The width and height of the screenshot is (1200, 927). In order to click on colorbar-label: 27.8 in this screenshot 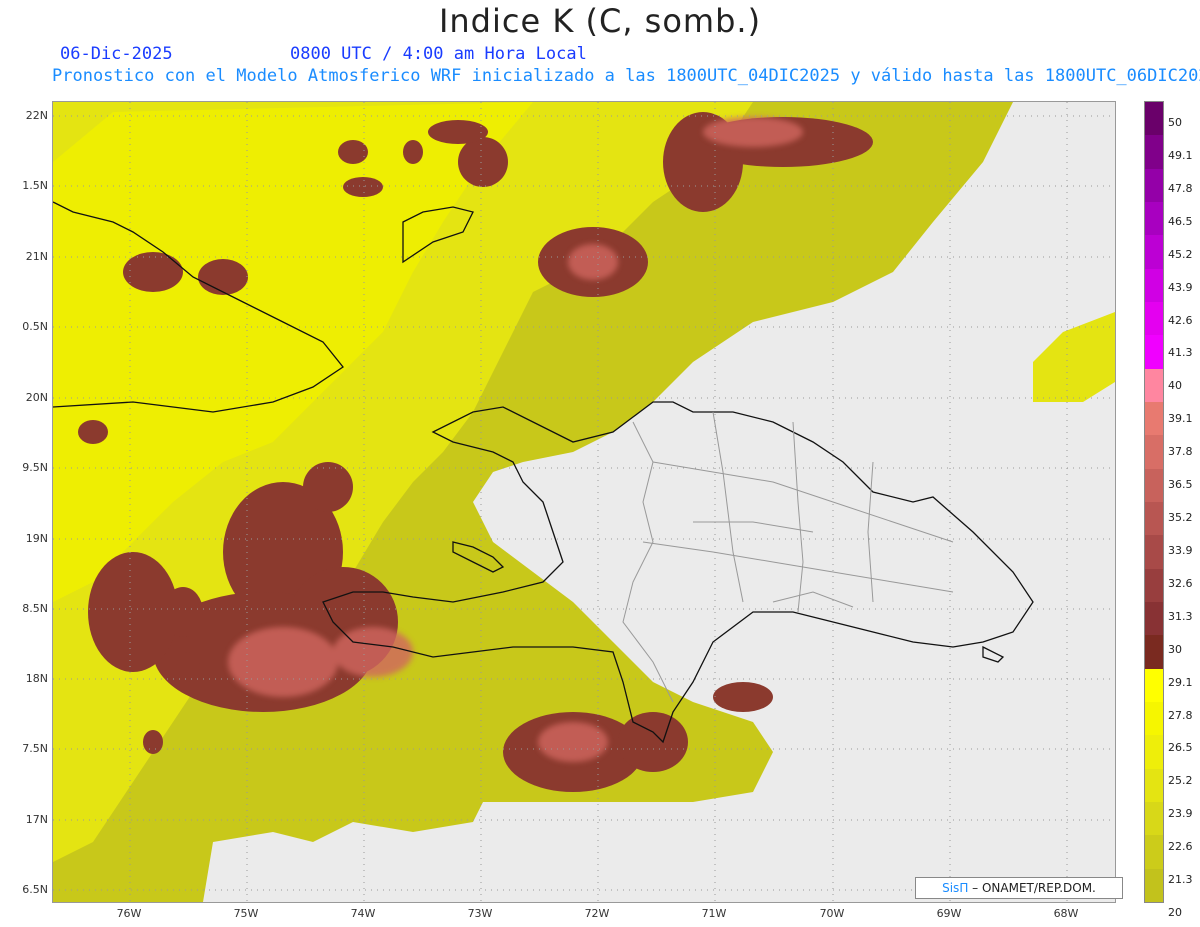, I will do `click(1180, 715)`.